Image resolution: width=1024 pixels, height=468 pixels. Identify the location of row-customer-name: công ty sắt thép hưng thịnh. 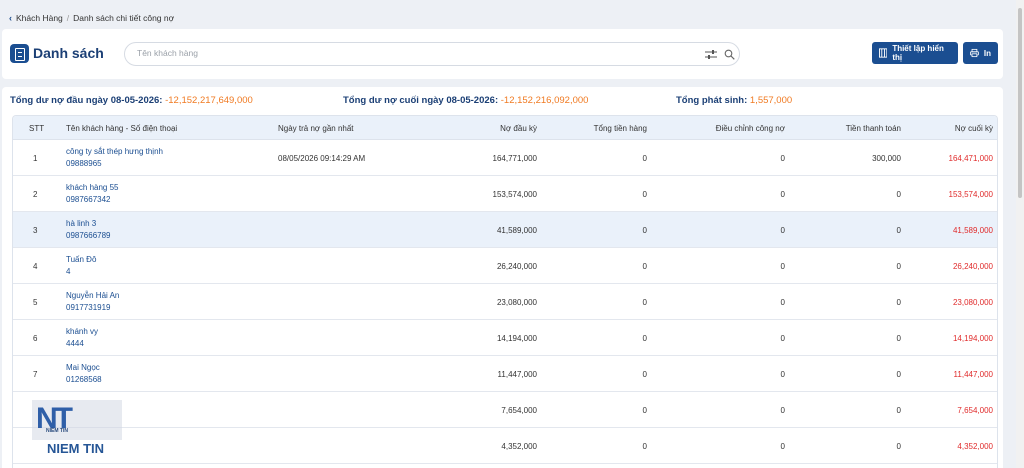
(114, 152).